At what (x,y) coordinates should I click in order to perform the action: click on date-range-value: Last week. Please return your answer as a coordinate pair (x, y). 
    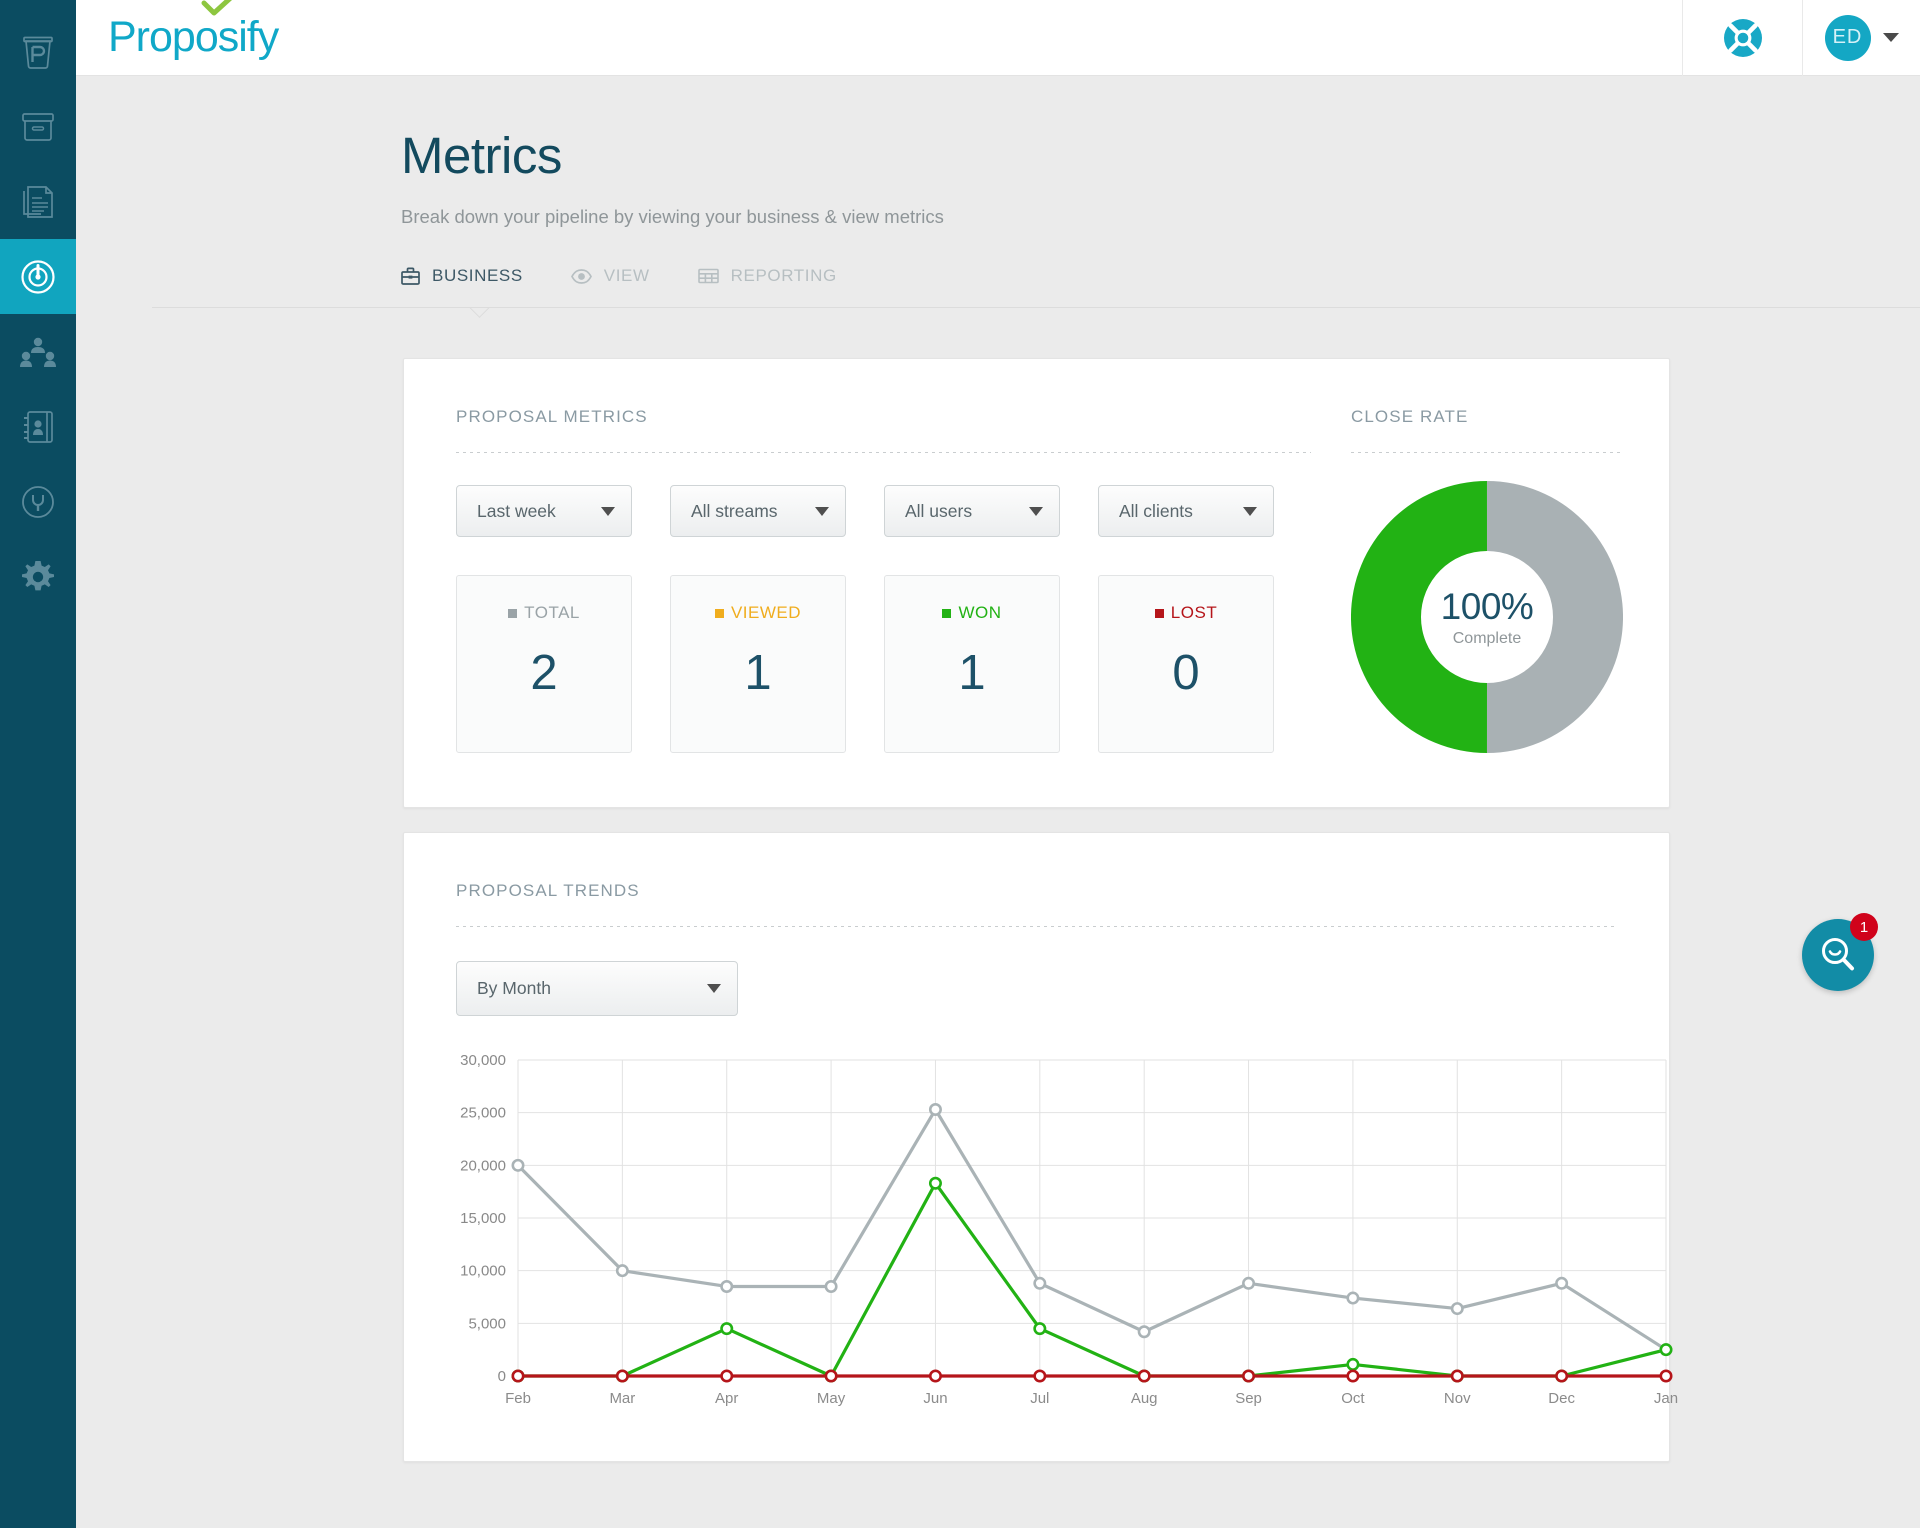
    Looking at the image, I should click on (516, 510).